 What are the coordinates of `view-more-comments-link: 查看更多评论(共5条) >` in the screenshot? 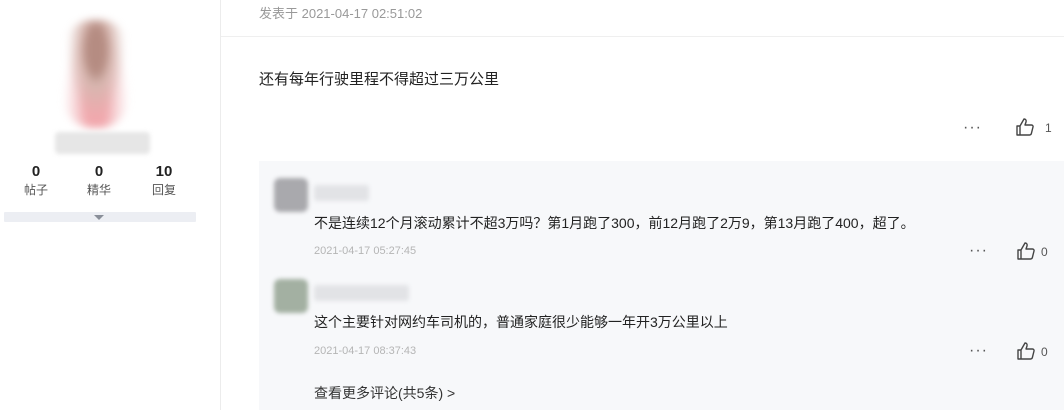 It's located at (384, 393).